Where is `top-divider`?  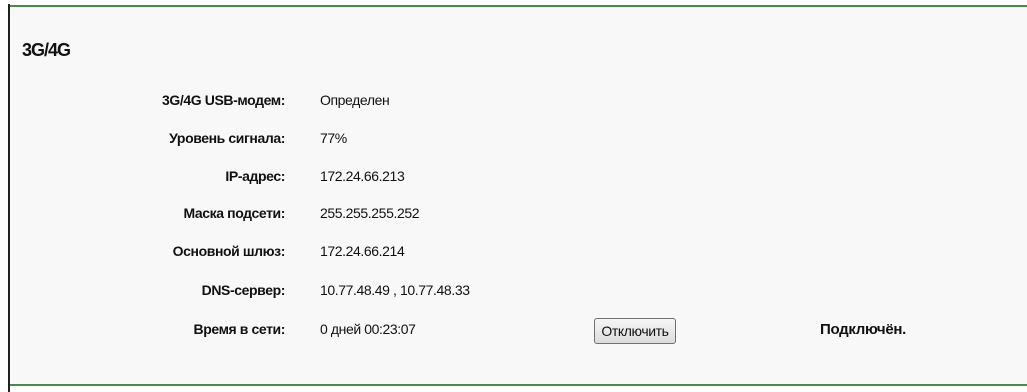 top-divider is located at coordinates (518, 6).